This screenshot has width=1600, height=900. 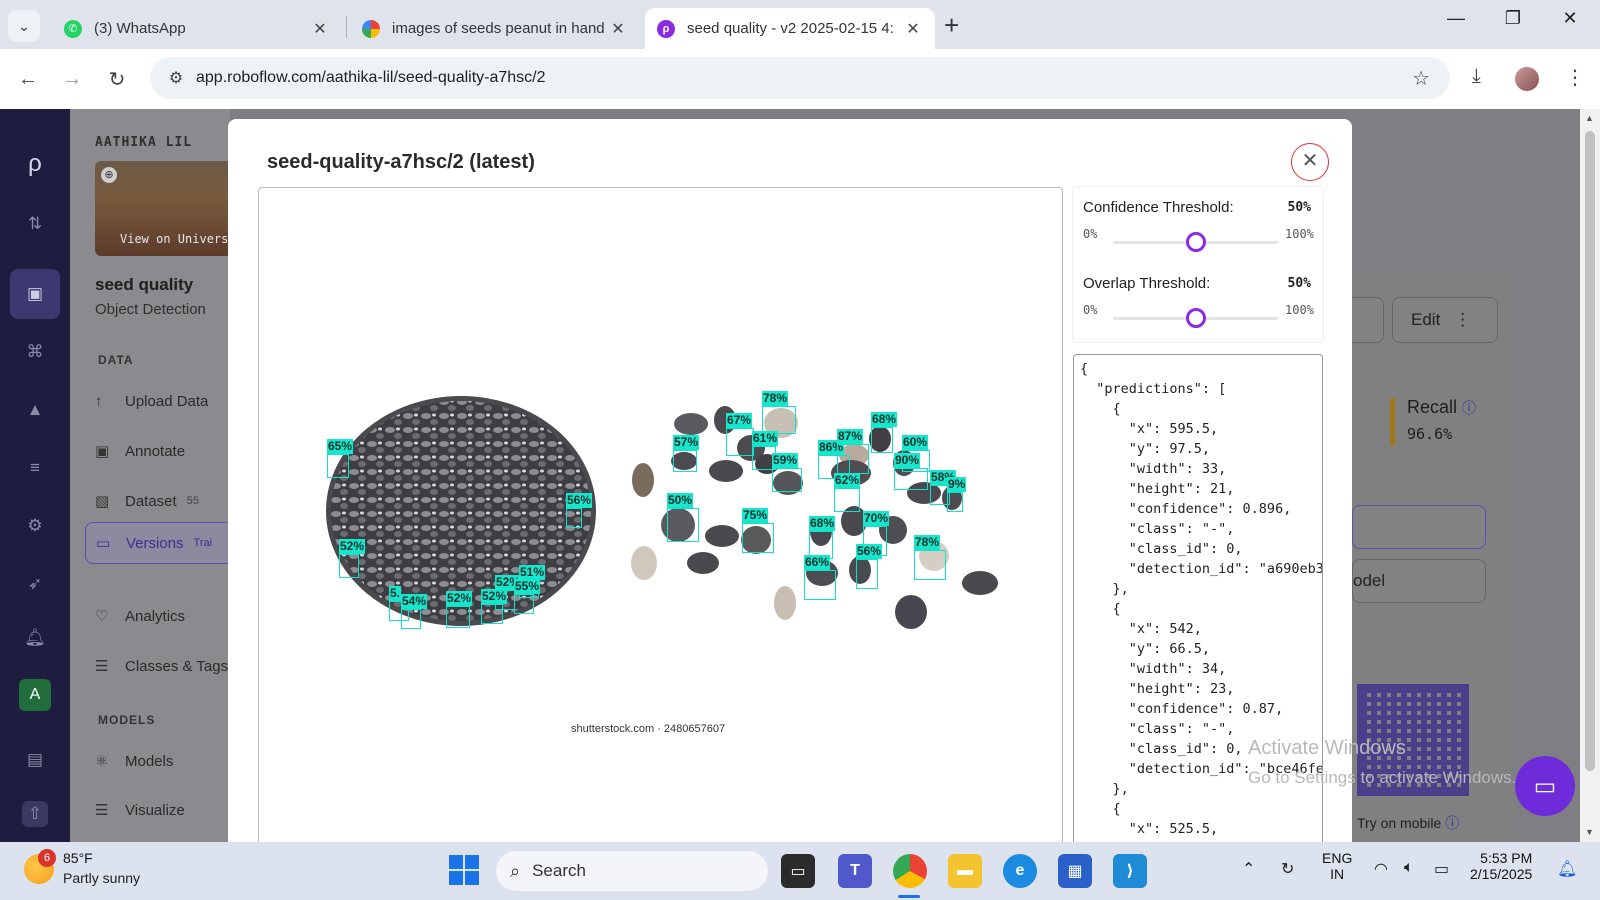 What do you see at coordinates (157, 543) in the screenshot?
I see `sidebar-item-versions: ▭ Versions Trai` at bounding box center [157, 543].